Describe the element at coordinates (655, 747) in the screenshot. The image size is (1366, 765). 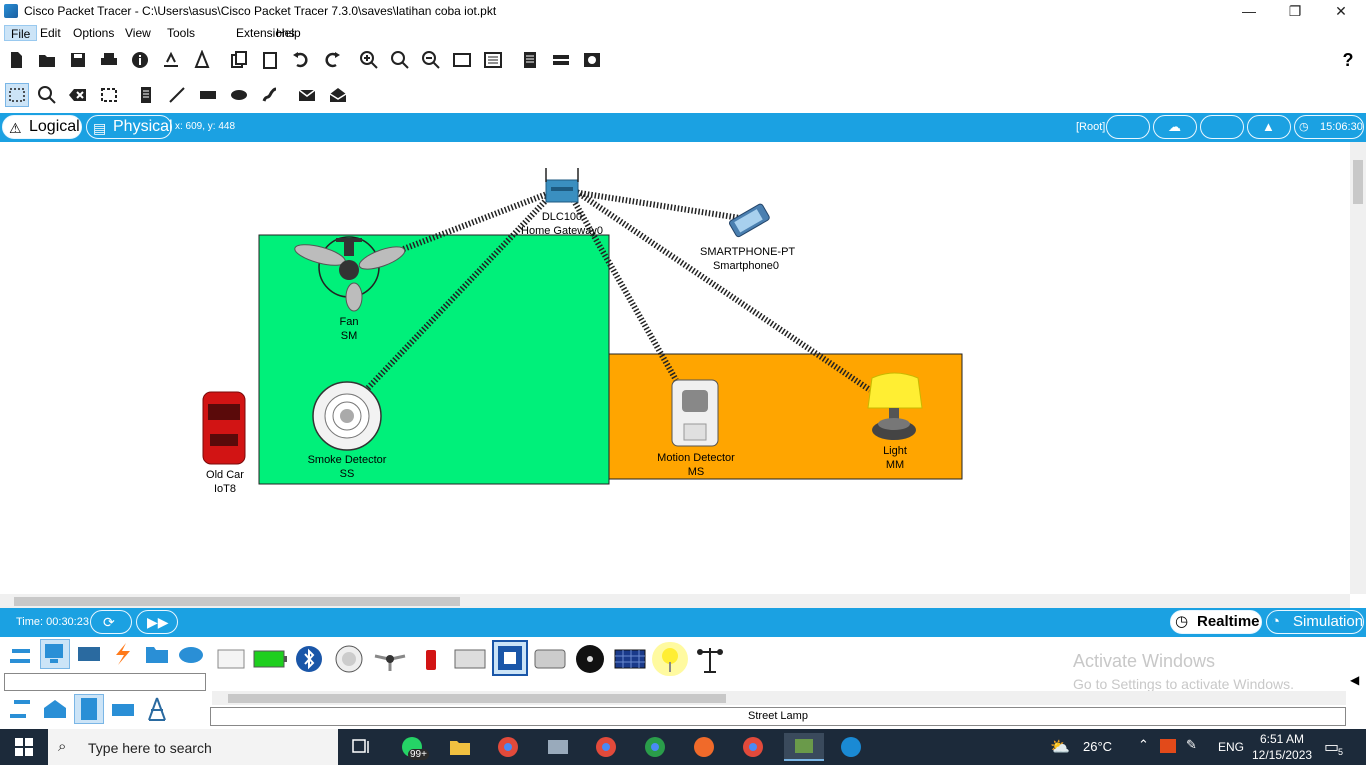
I see `chrome-profile-3-icon` at that location.